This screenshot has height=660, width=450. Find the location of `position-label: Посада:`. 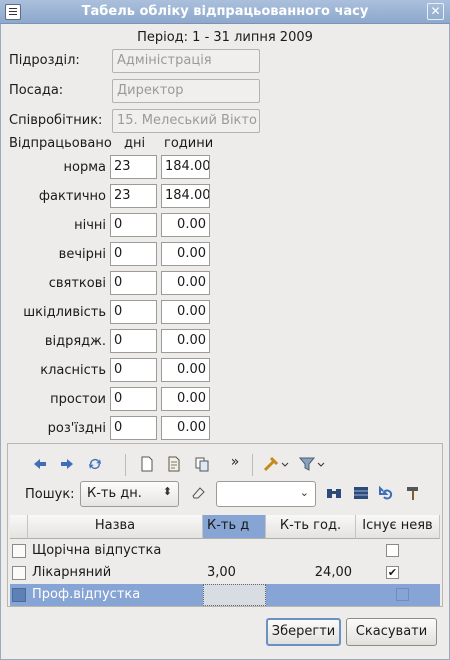

position-label: Посада: is located at coordinates (36, 90).